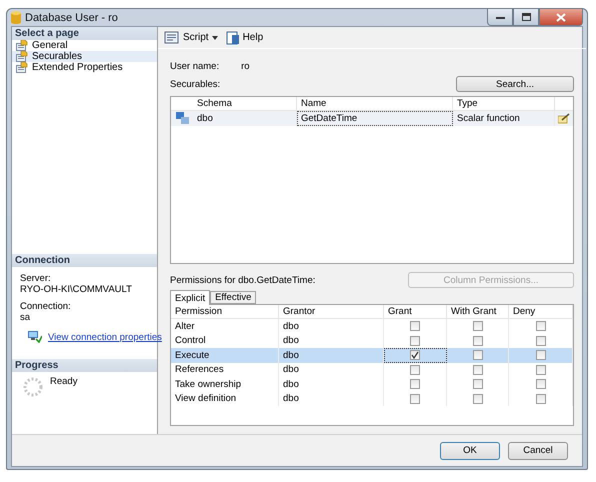 Image resolution: width=596 pixels, height=482 pixels. Describe the element at coordinates (245, 66) in the screenshot. I see `user-name-value: ro` at that location.